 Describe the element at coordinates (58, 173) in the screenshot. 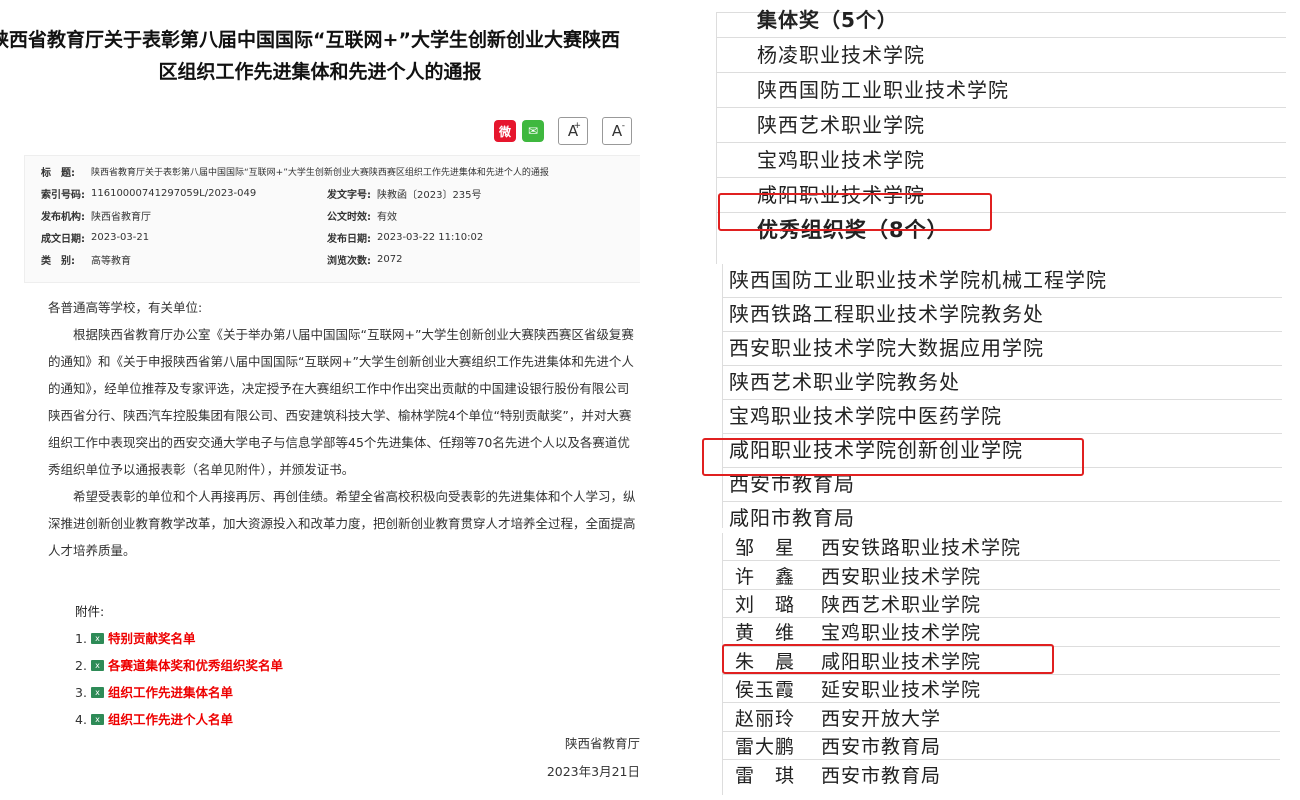

I see `meta-title-label: 标 题:` at that location.